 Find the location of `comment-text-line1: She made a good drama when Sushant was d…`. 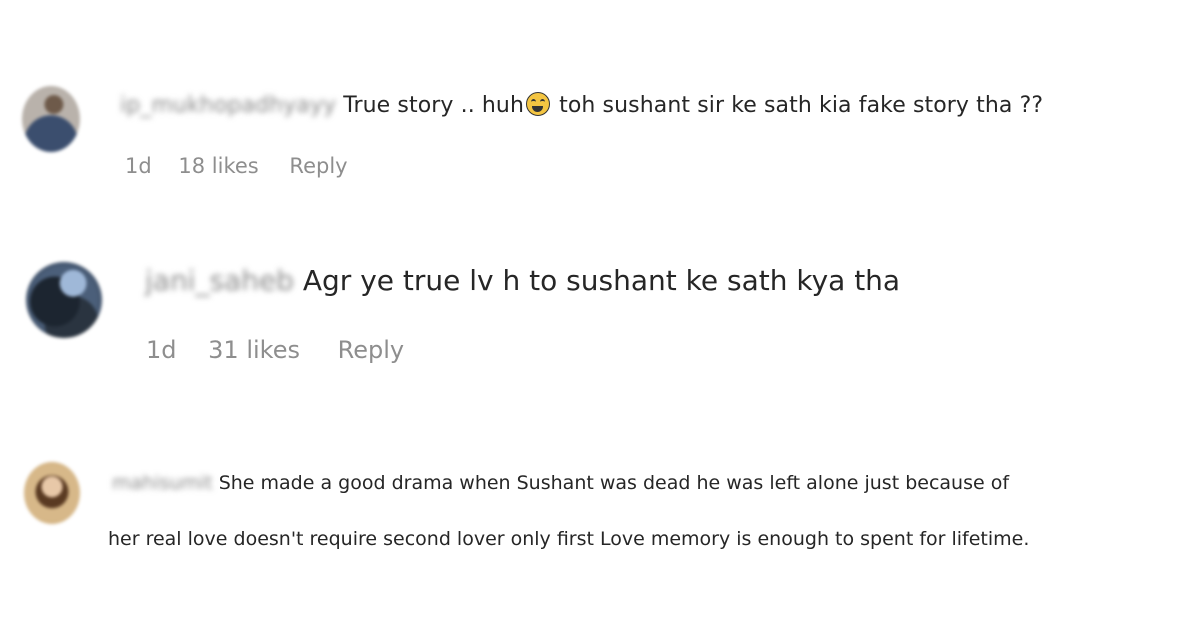

comment-text-line1: She made a good drama when Sushant was d… is located at coordinates (614, 483).